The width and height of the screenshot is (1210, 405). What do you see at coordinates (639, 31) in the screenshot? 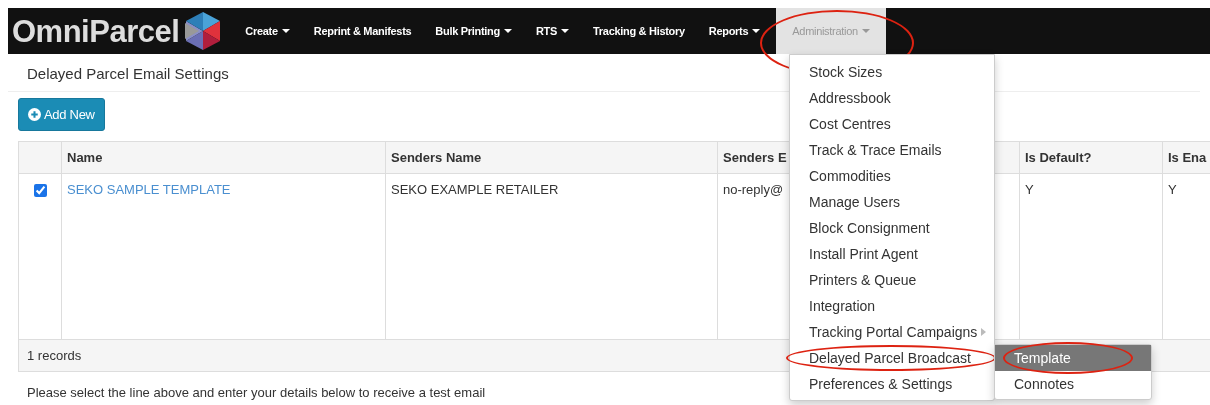
I see `nav-menu-item: Tracking & History` at bounding box center [639, 31].